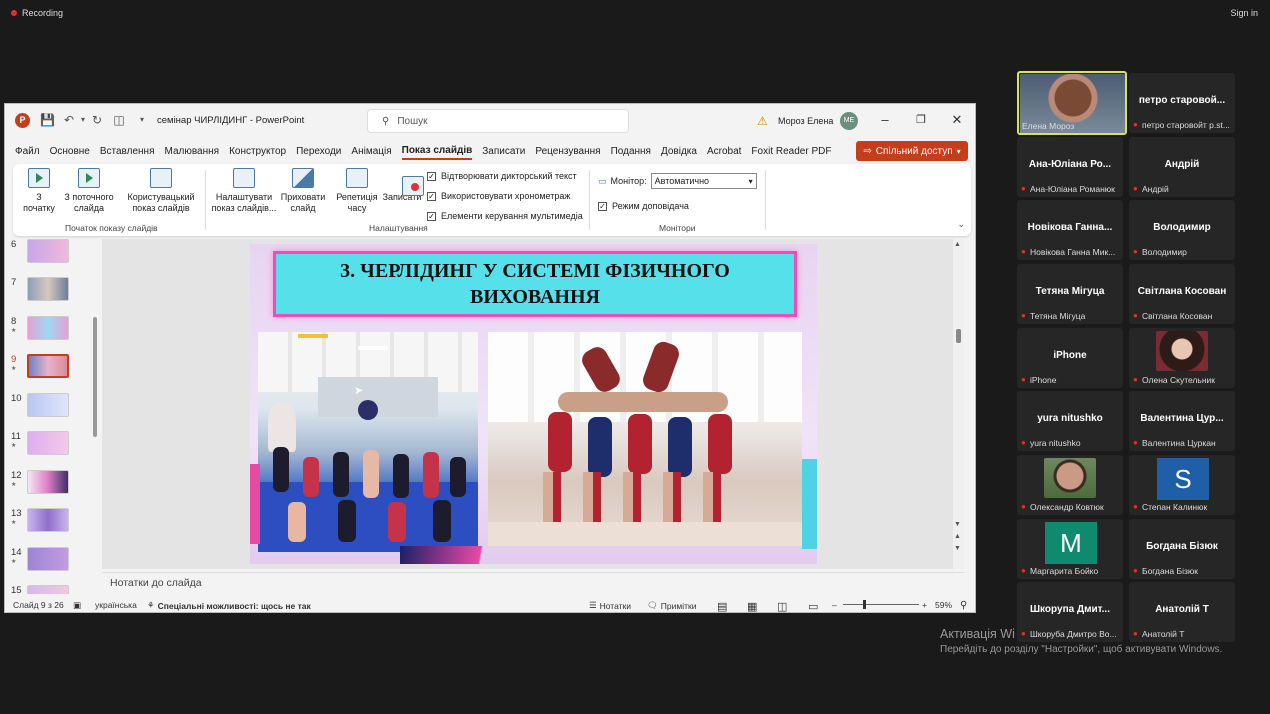  What do you see at coordinates (724, 152) in the screenshot?
I see `tab-acrobat: Acrobat` at bounding box center [724, 152].